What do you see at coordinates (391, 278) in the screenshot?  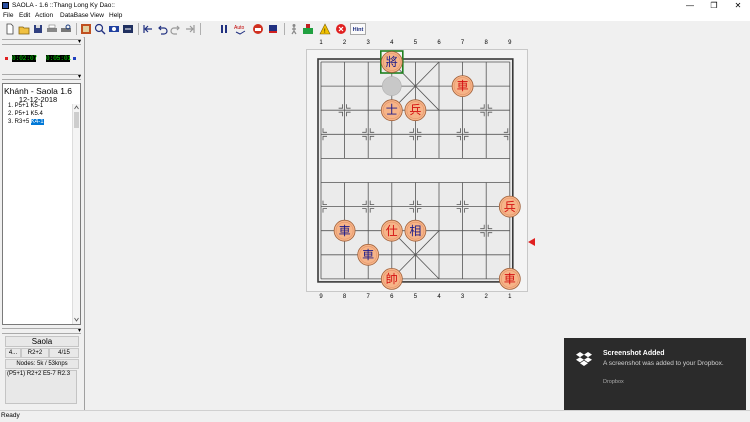 I see `red-general-glyph: 帥` at bounding box center [391, 278].